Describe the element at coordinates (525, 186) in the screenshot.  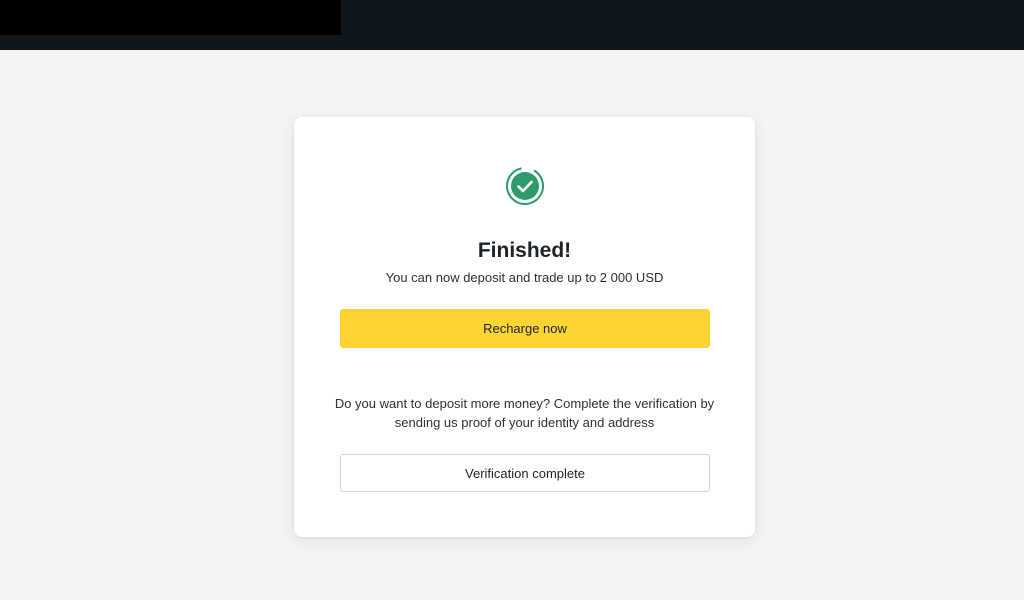
I see `check-circle-icon` at that location.